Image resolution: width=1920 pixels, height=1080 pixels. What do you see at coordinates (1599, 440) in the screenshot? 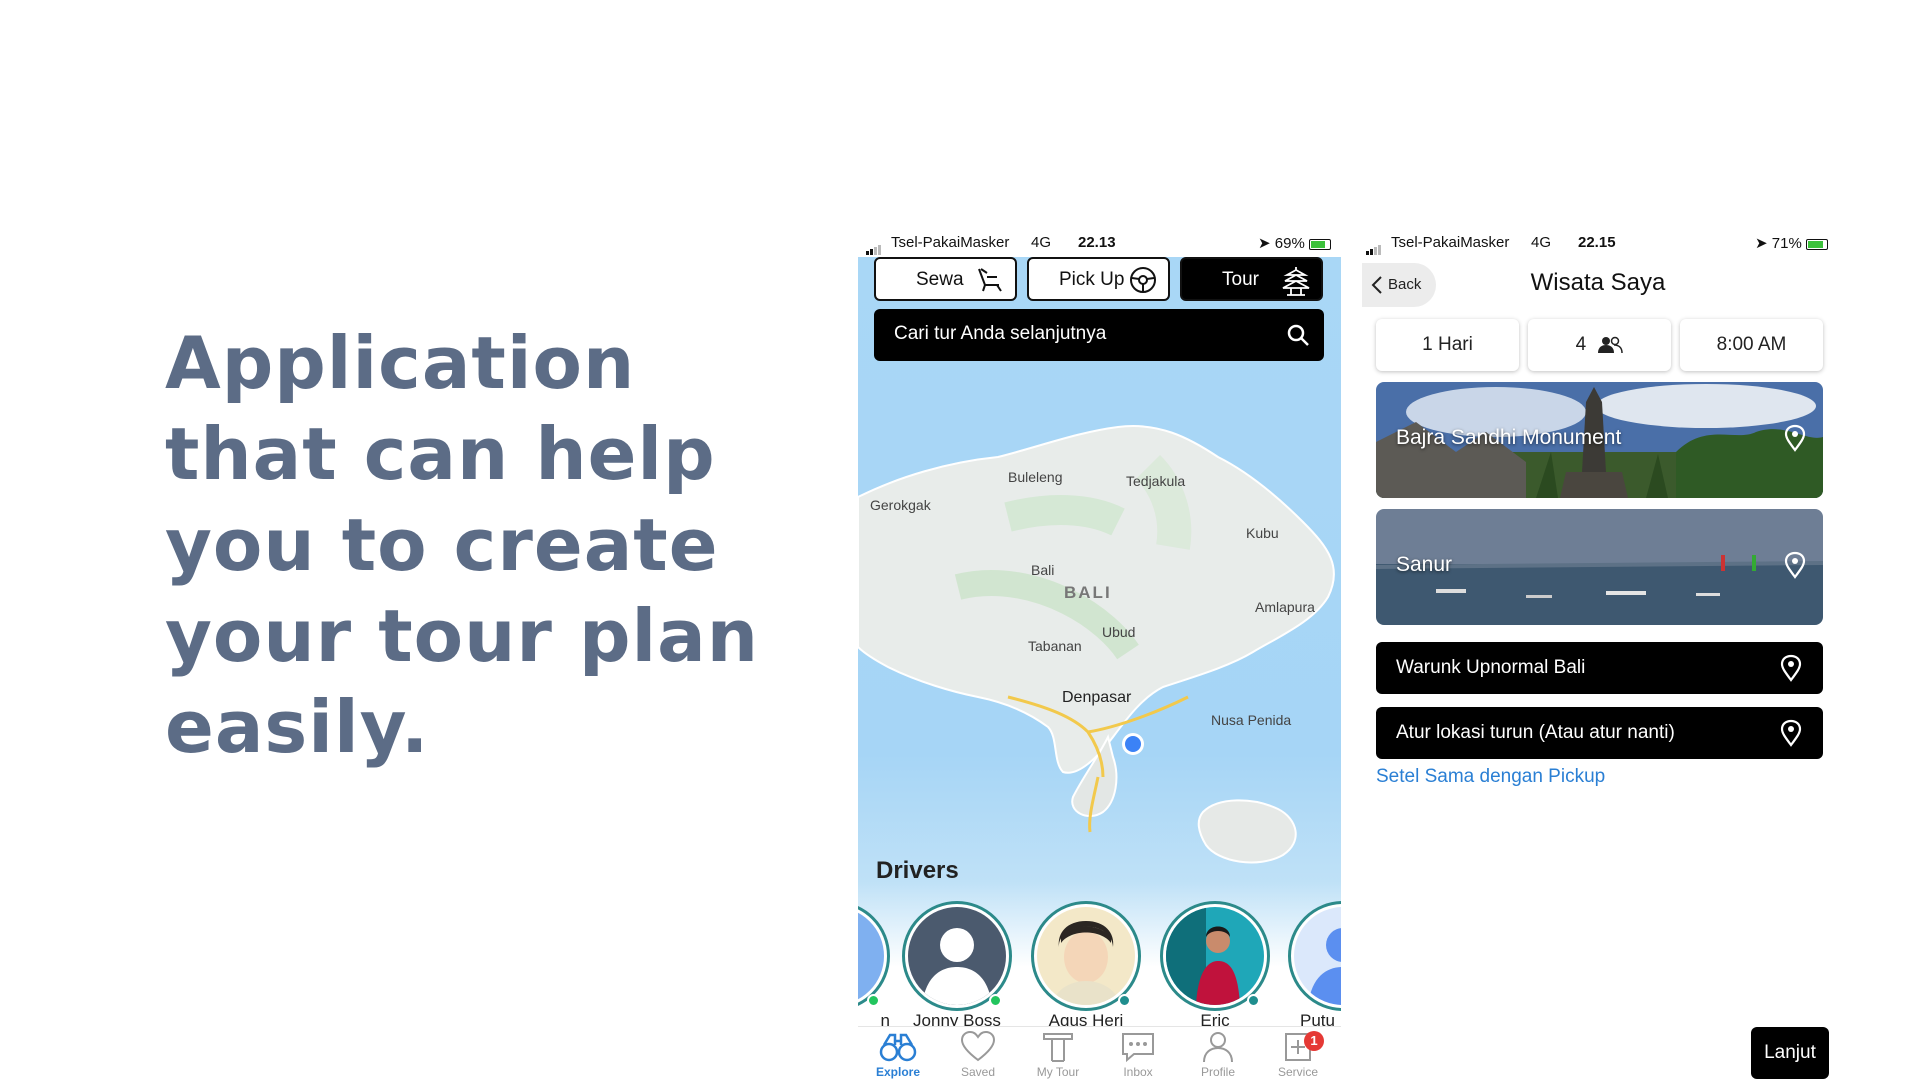
I see `destination-card: Bajra Sandhi Monument` at bounding box center [1599, 440].